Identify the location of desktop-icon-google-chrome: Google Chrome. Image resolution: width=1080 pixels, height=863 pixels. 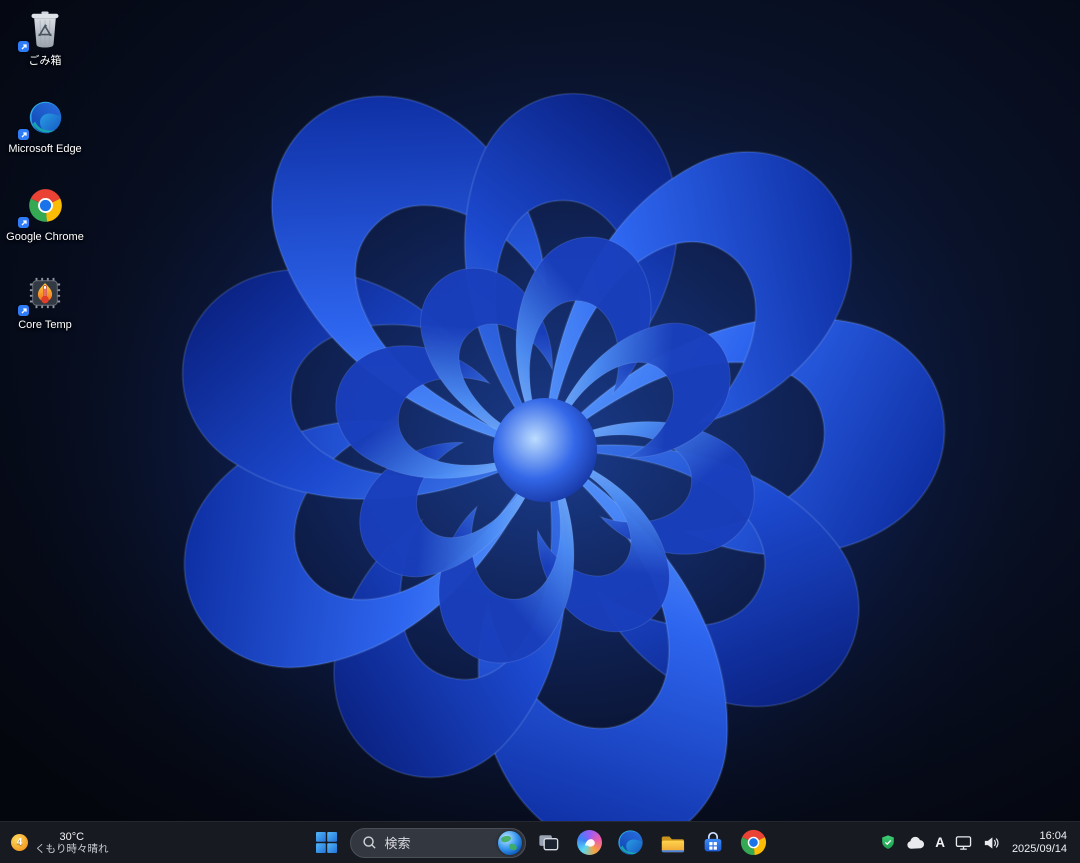
(45, 221).